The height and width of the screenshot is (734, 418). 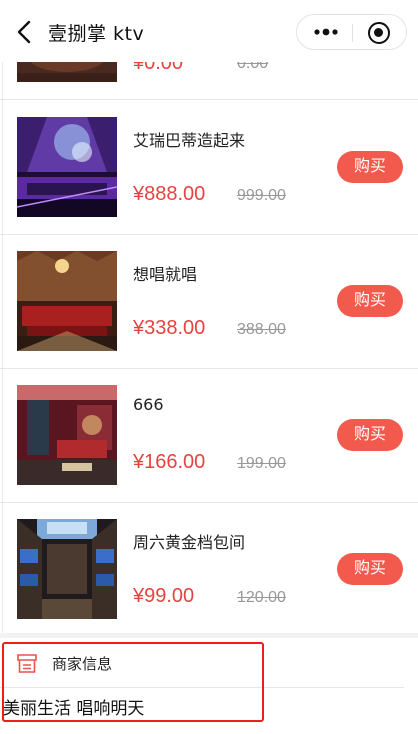 I want to click on merchant-info-title: 商家信息, so click(x=82, y=664).